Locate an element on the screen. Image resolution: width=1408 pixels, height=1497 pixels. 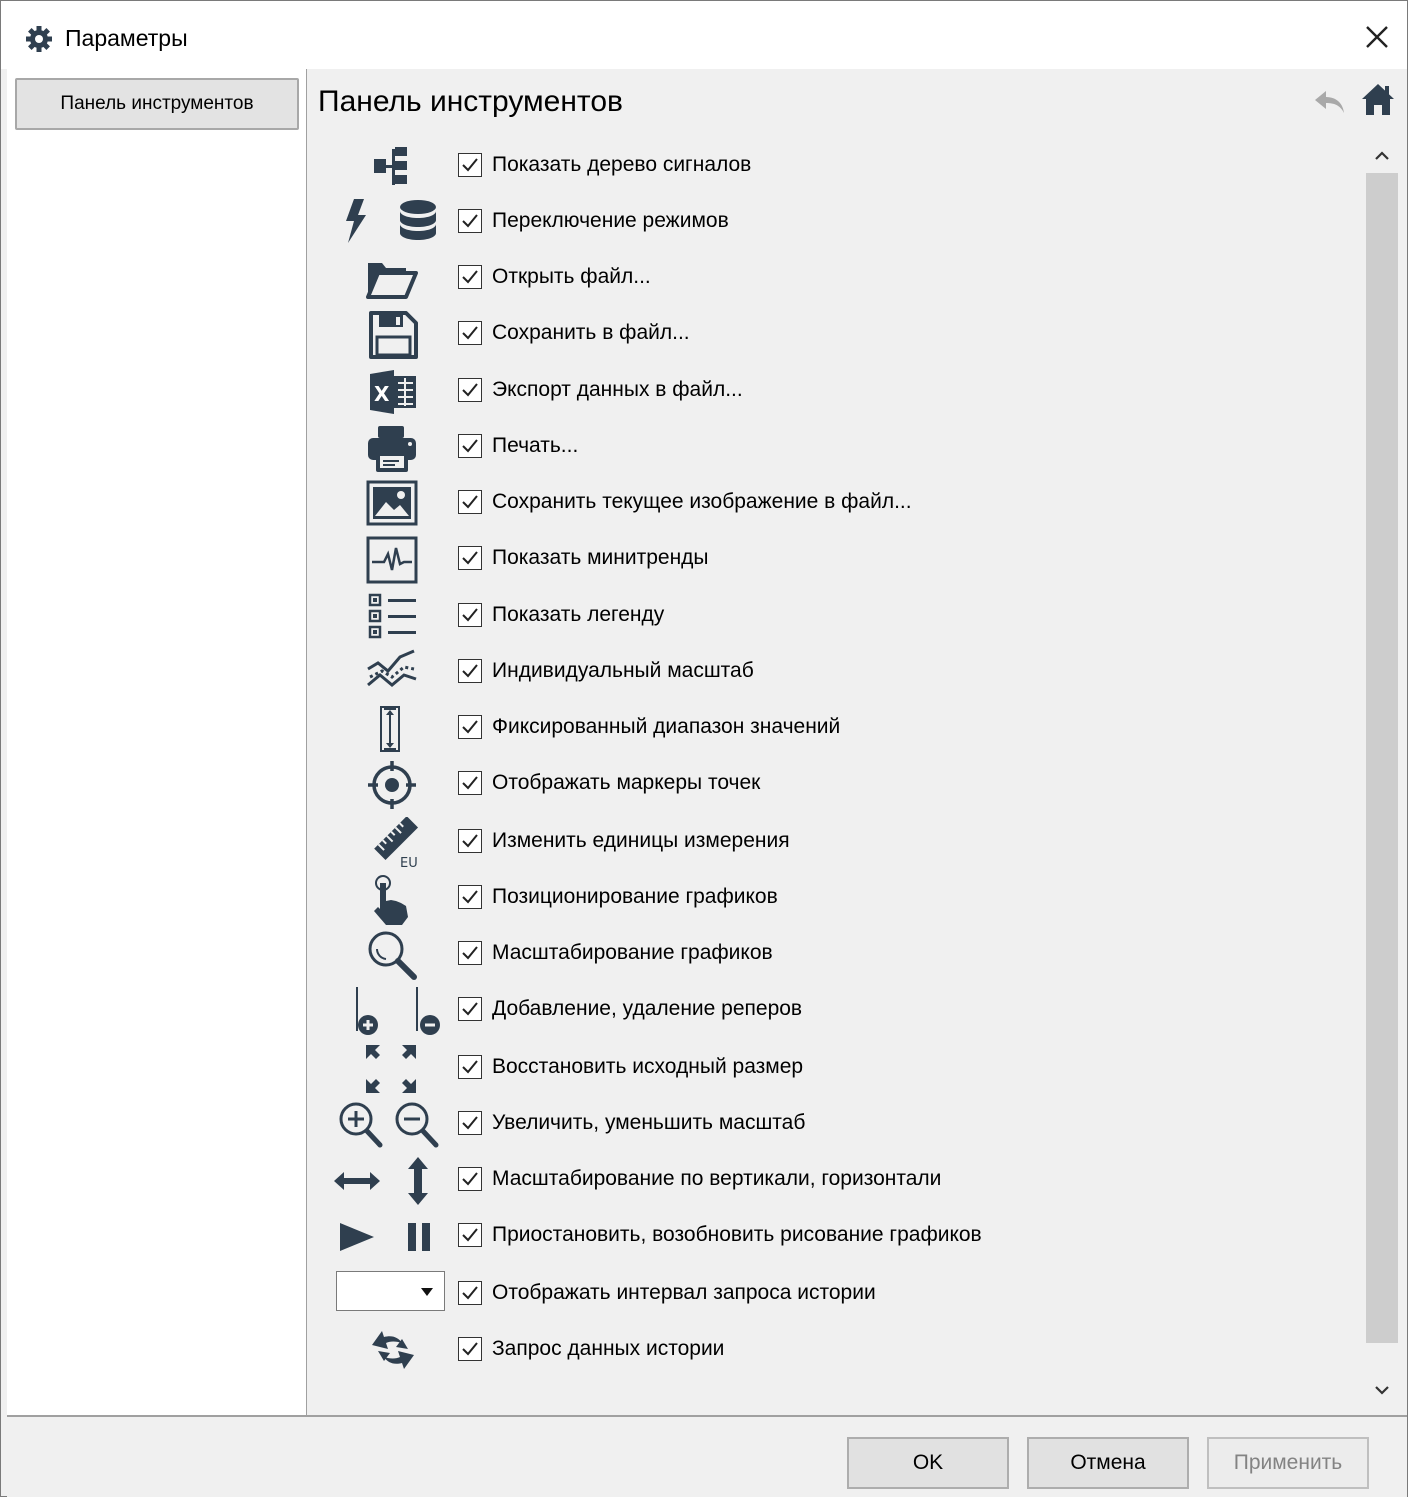
scroll-up-icon is located at coordinates (1382, 156).